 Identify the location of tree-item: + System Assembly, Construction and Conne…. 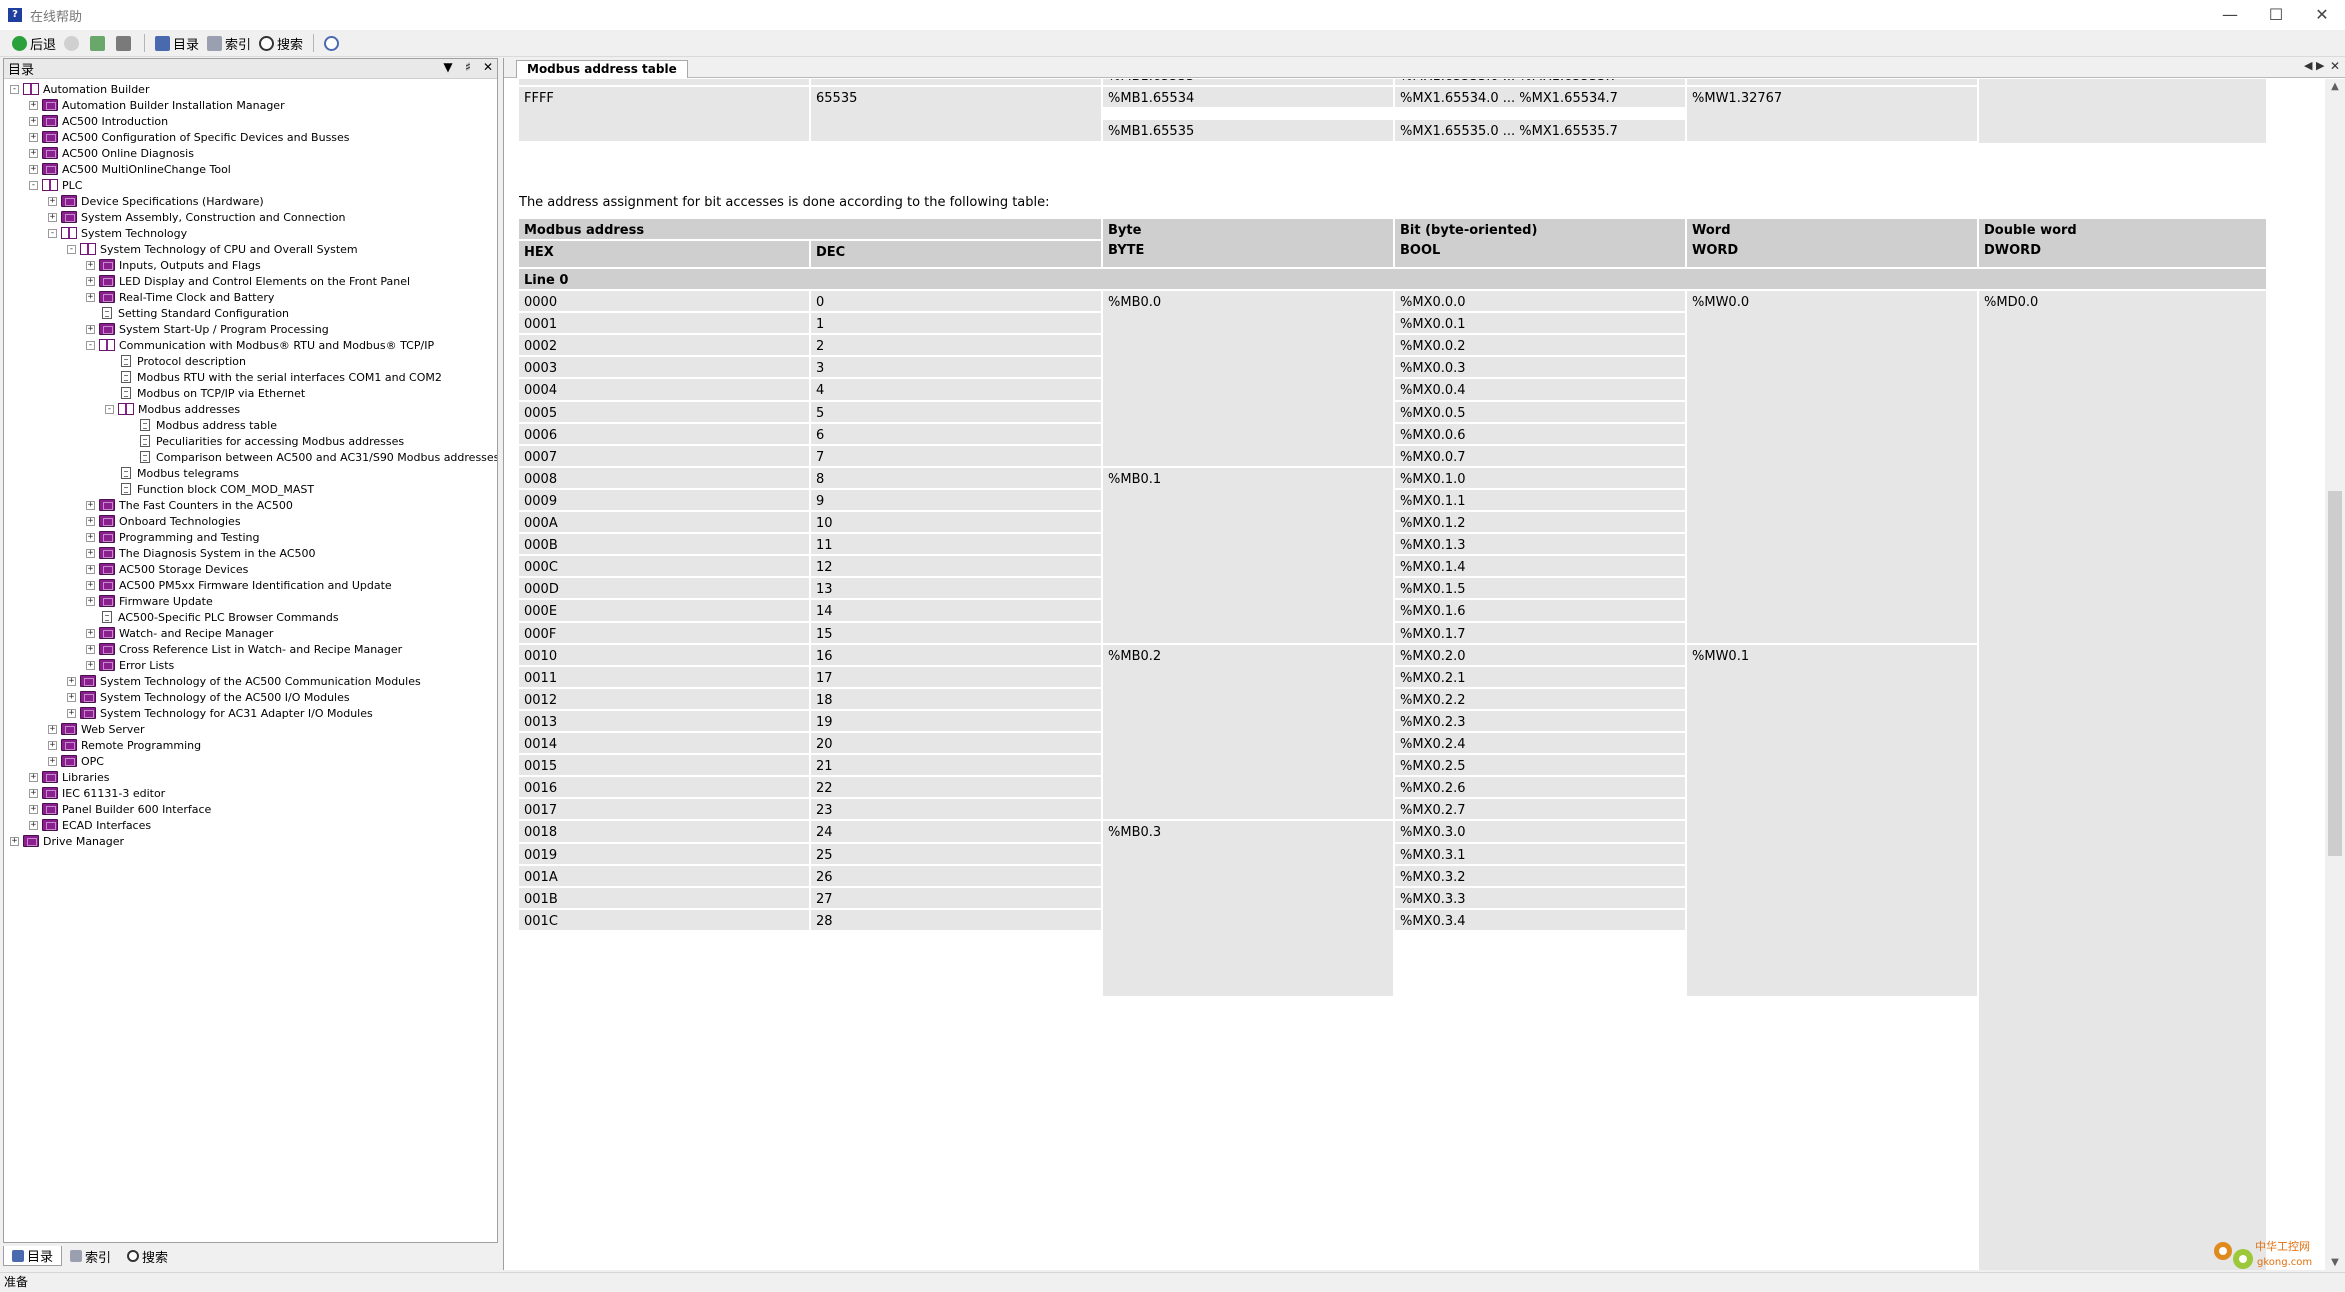
(197, 217).